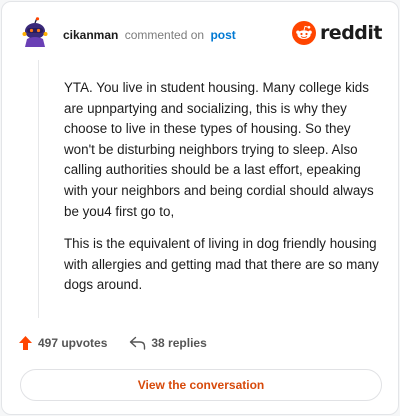 The image size is (400, 416). I want to click on upvote-arrow-icon, so click(25, 343).